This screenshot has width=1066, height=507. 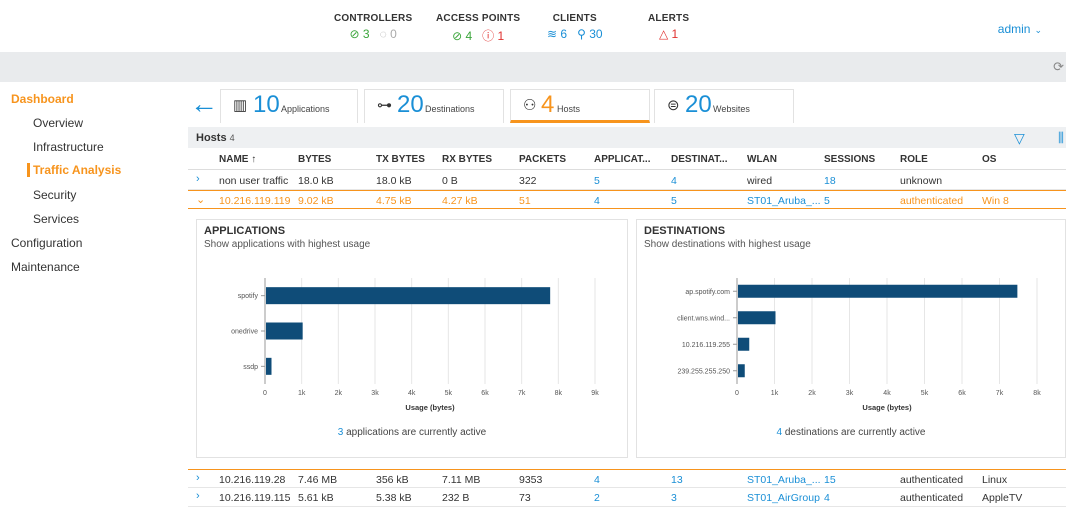 I want to click on x-tick-label: 0, so click(x=737, y=393).